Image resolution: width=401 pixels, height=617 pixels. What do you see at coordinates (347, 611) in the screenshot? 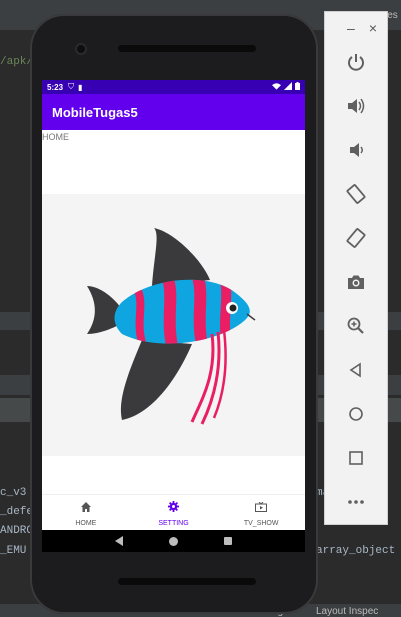
I see `layout-inspector-tab: Layout Inspec` at bounding box center [347, 611].